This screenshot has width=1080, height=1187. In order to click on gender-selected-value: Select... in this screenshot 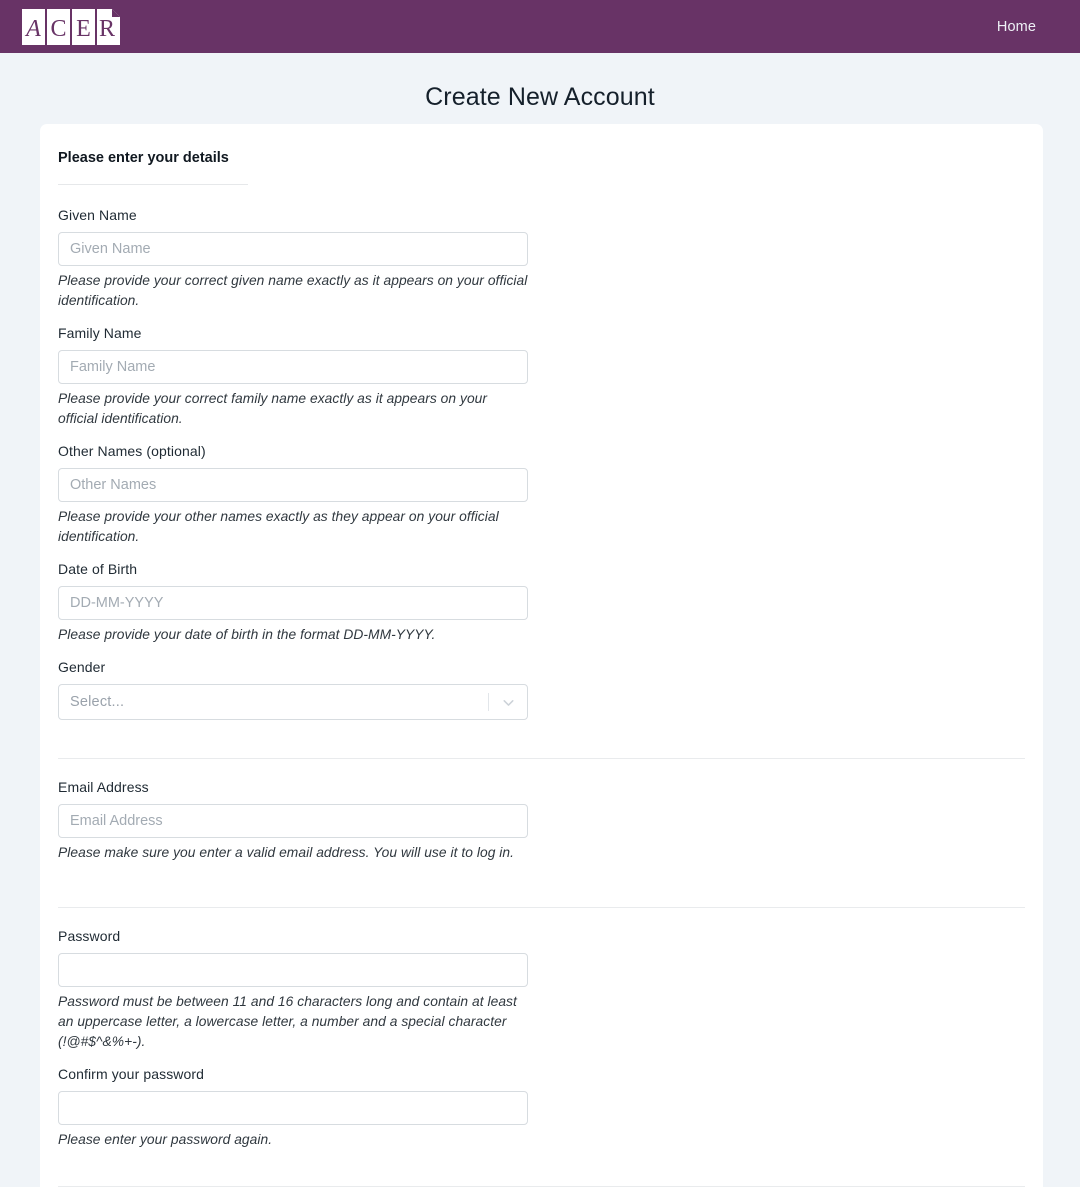, I will do `click(97, 702)`.